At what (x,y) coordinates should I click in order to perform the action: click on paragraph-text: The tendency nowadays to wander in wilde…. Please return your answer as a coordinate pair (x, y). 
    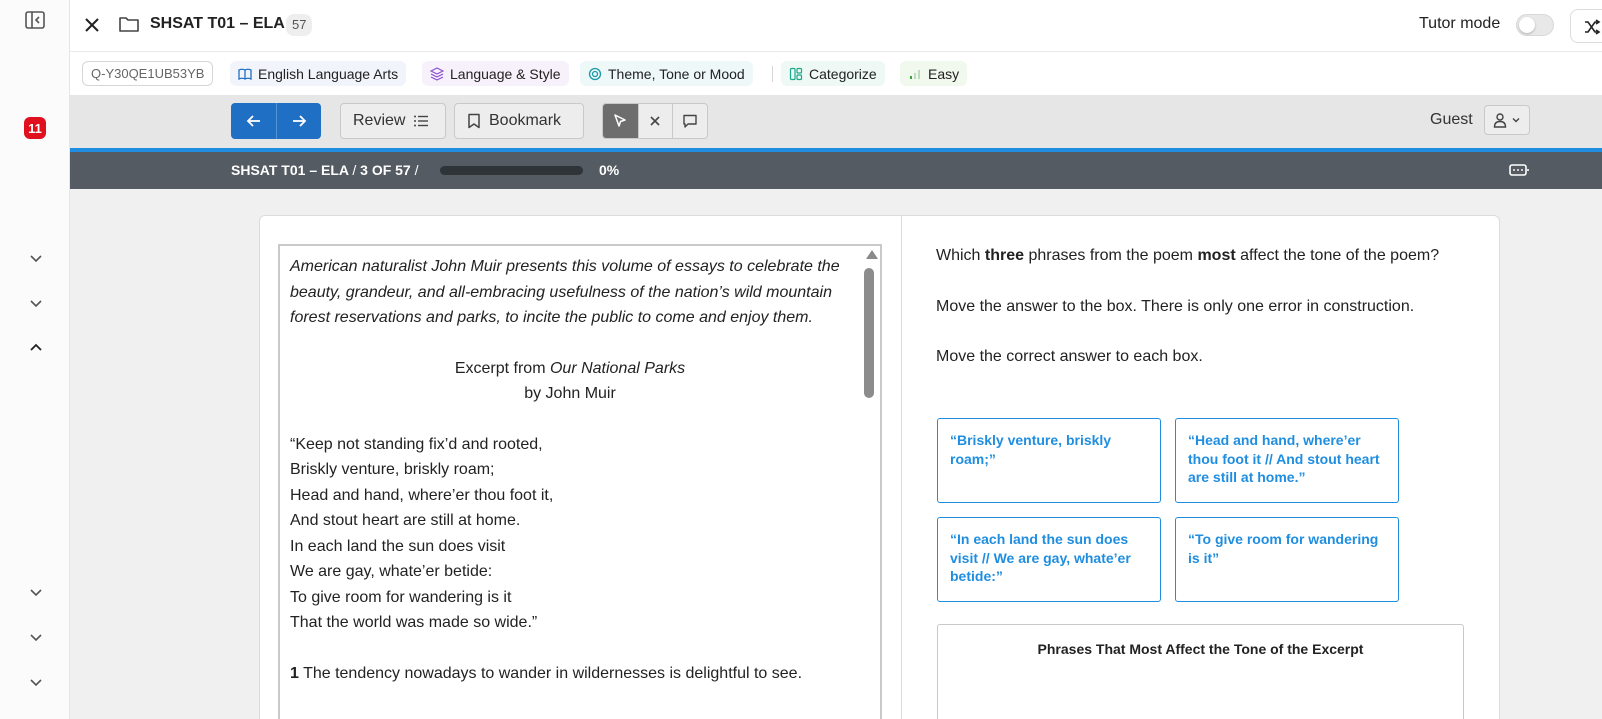
    Looking at the image, I should click on (550, 673).